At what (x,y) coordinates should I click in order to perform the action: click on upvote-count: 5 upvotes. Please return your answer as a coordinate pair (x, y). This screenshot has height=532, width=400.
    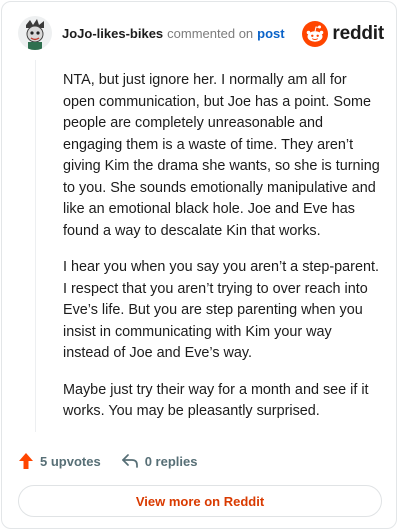
    Looking at the image, I should click on (70, 461).